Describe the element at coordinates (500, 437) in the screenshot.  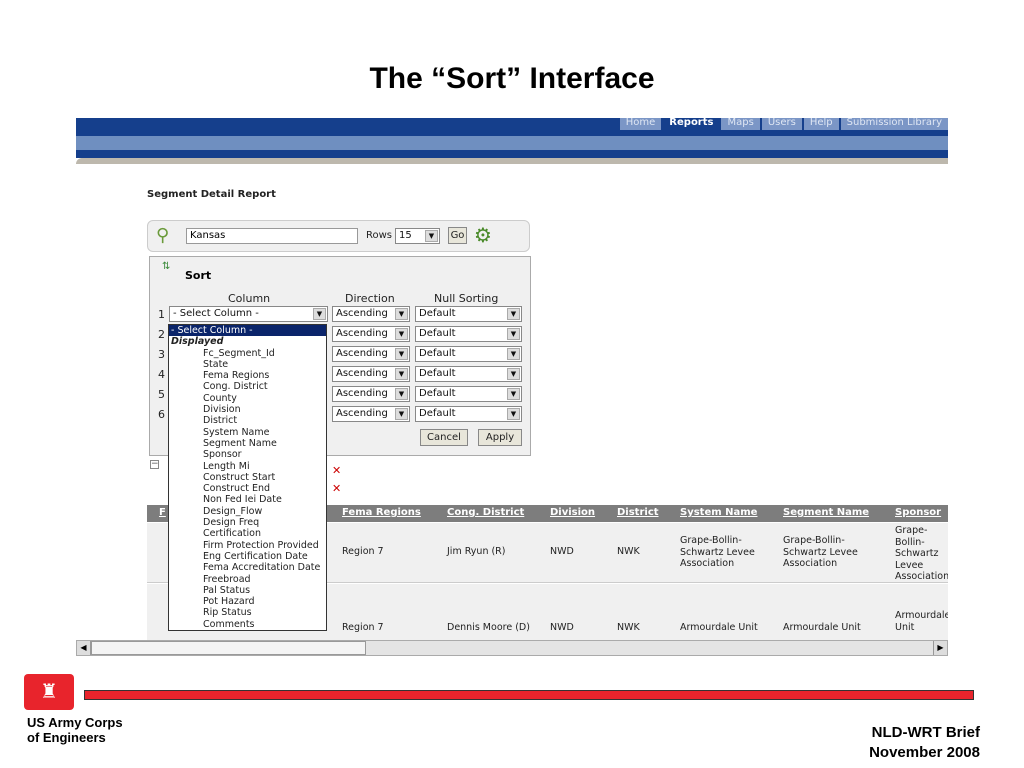
I see `apply-button: Apply` at that location.